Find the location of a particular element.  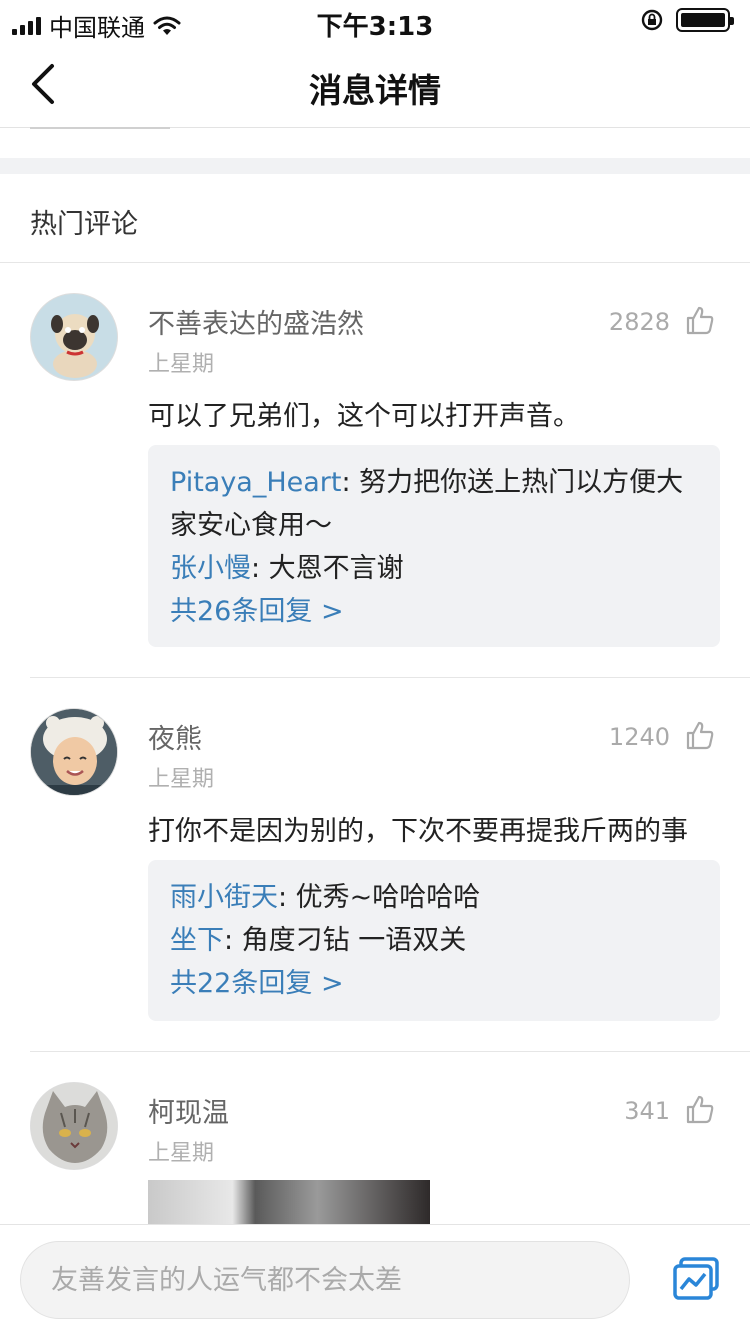

comment-input-bar is located at coordinates (375, 1279).